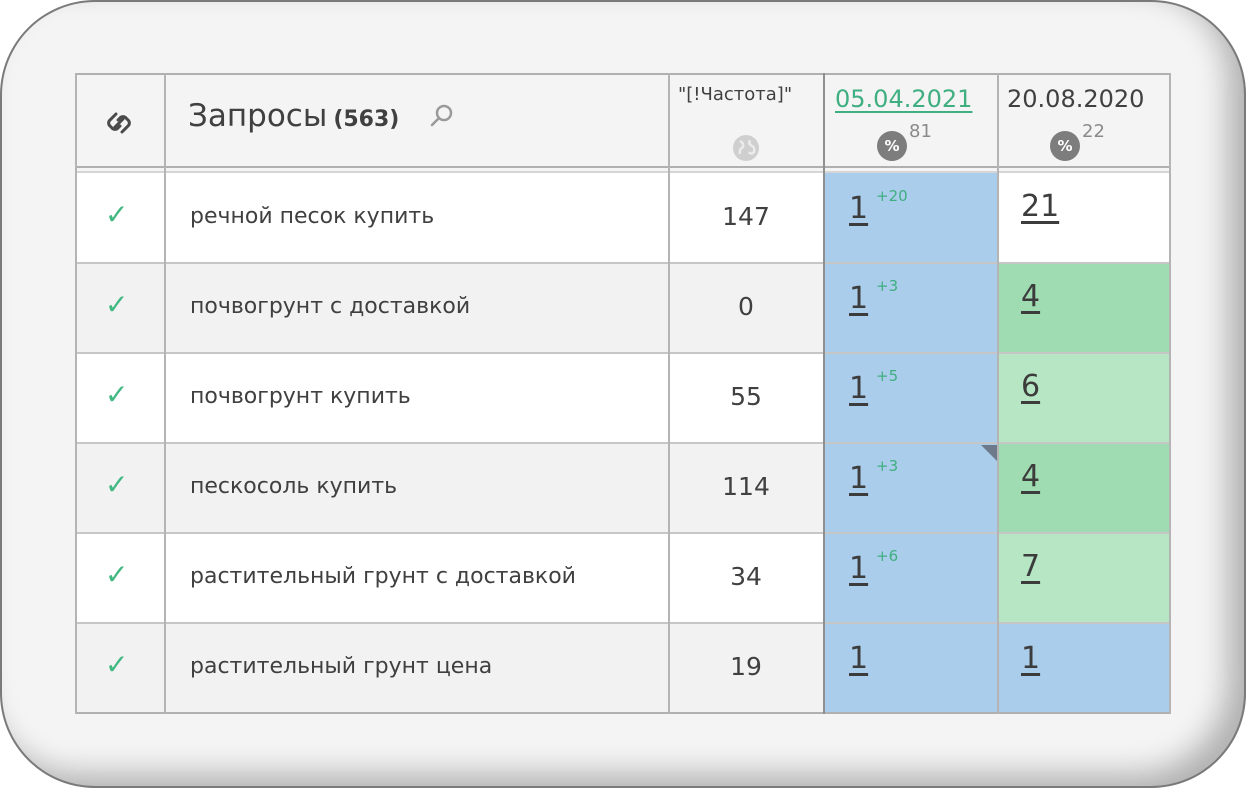 The height and width of the screenshot is (788, 1246). Describe the element at coordinates (1093, 131) in the screenshot. I see `percent-value-2: 22` at that location.